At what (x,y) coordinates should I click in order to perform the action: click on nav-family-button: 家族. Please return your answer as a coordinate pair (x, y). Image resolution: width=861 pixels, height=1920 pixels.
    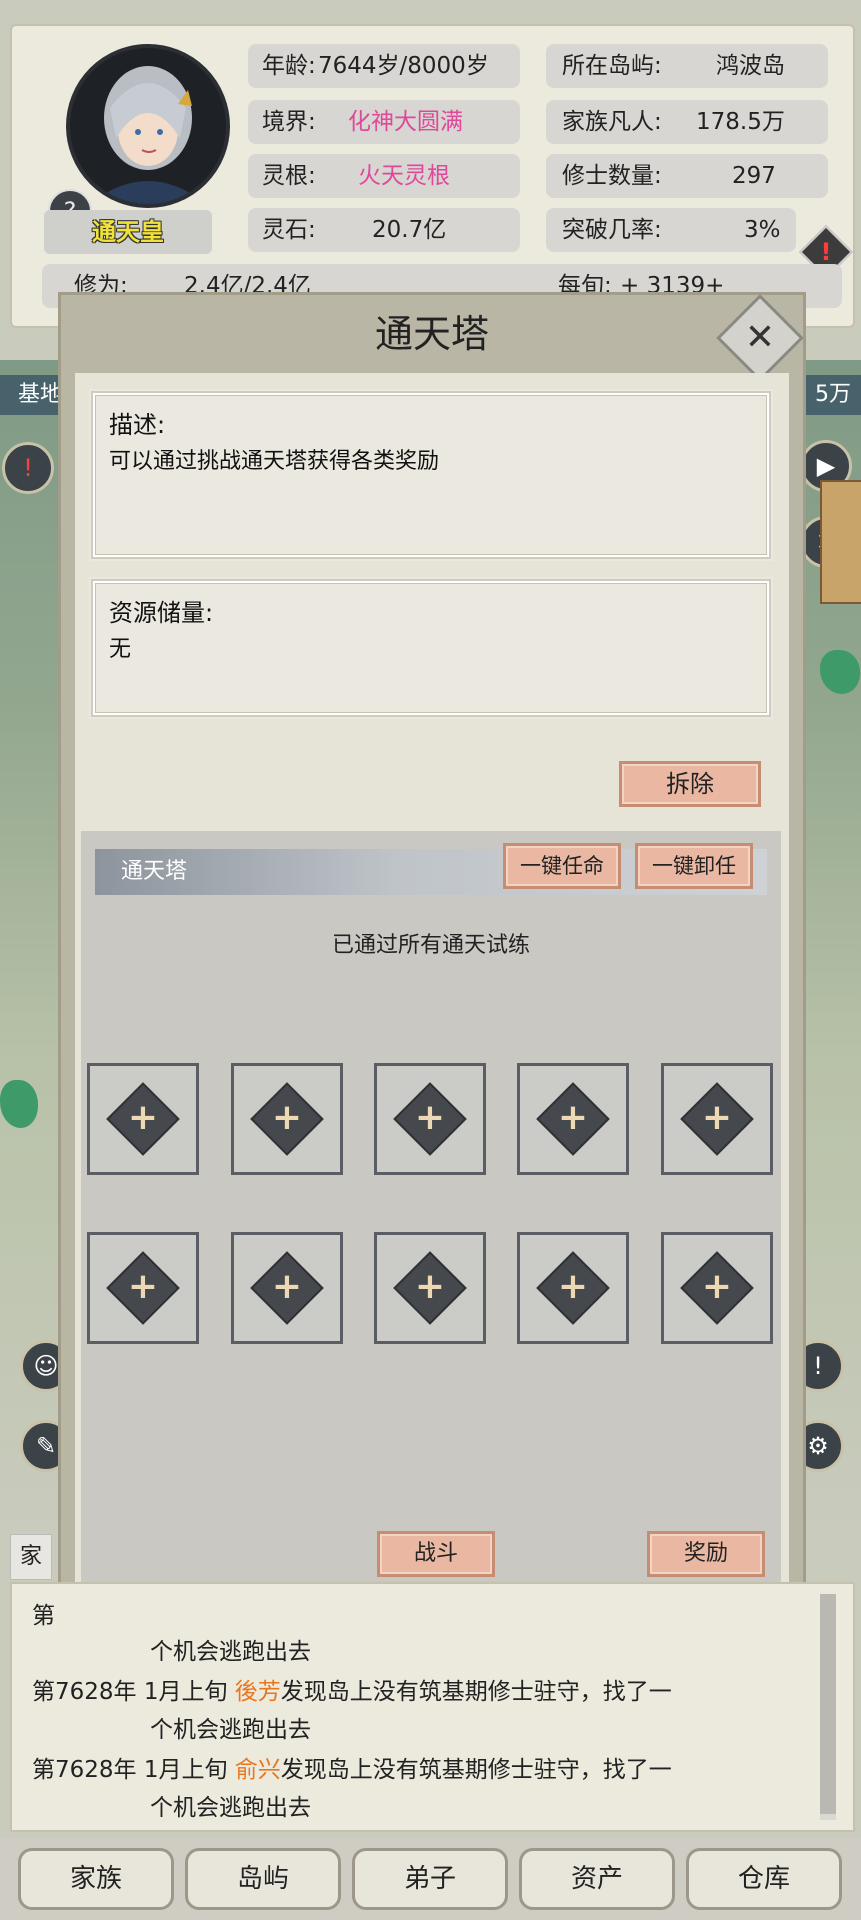
    Looking at the image, I should click on (96, 1879).